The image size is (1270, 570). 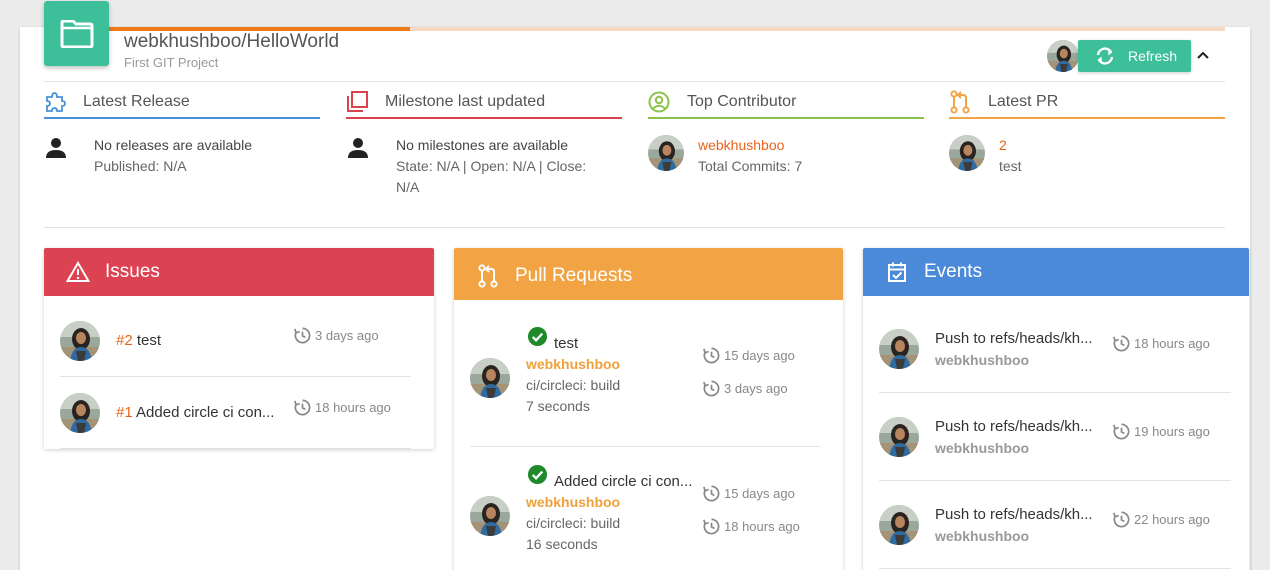 I want to click on issue-title-line: #2 test, so click(x=201, y=340).